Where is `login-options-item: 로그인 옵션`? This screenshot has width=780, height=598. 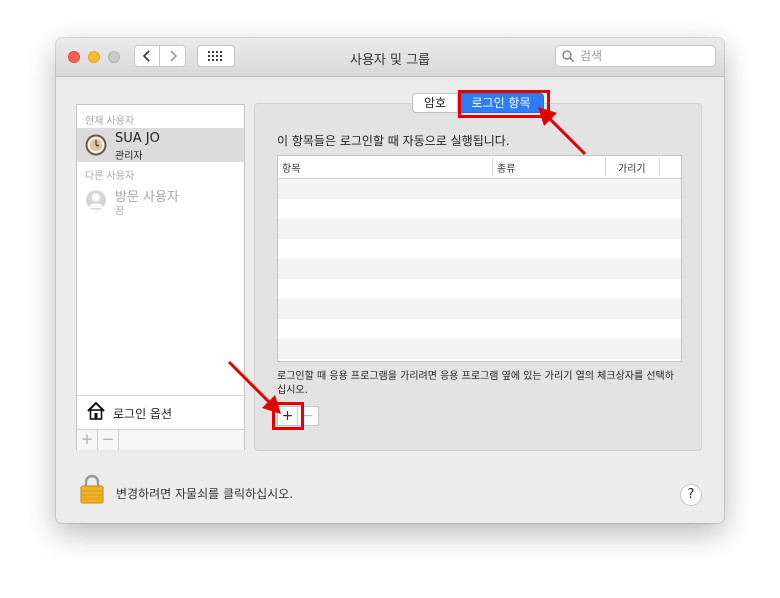
login-options-item: 로그인 옵션 is located at coordinates (160, 412).